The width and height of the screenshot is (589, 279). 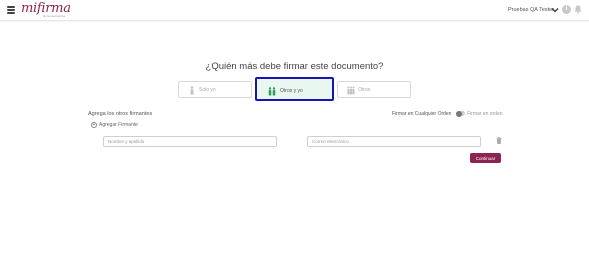 I want to click on option-otros: Otros, so click(x=374, y=89).